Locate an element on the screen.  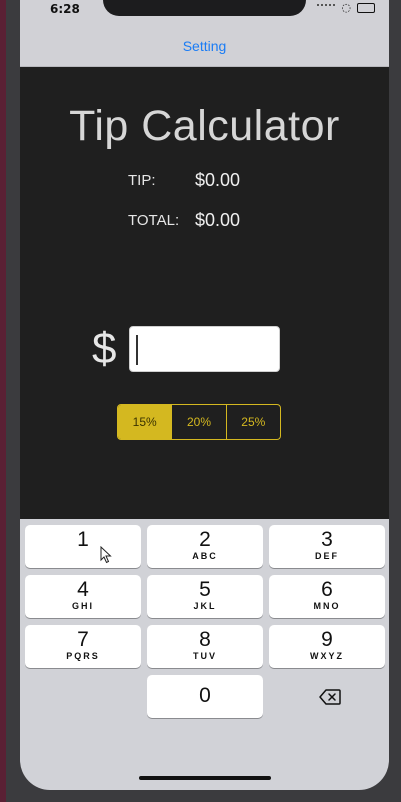
key-3-digit: 3 is located at coordinates (327, 539).